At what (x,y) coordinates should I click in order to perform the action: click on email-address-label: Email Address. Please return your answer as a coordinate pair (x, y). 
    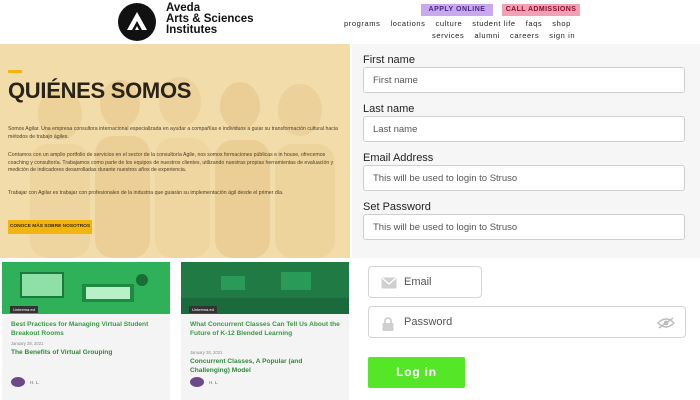
    Looking at the image, I should click on (398, 158).